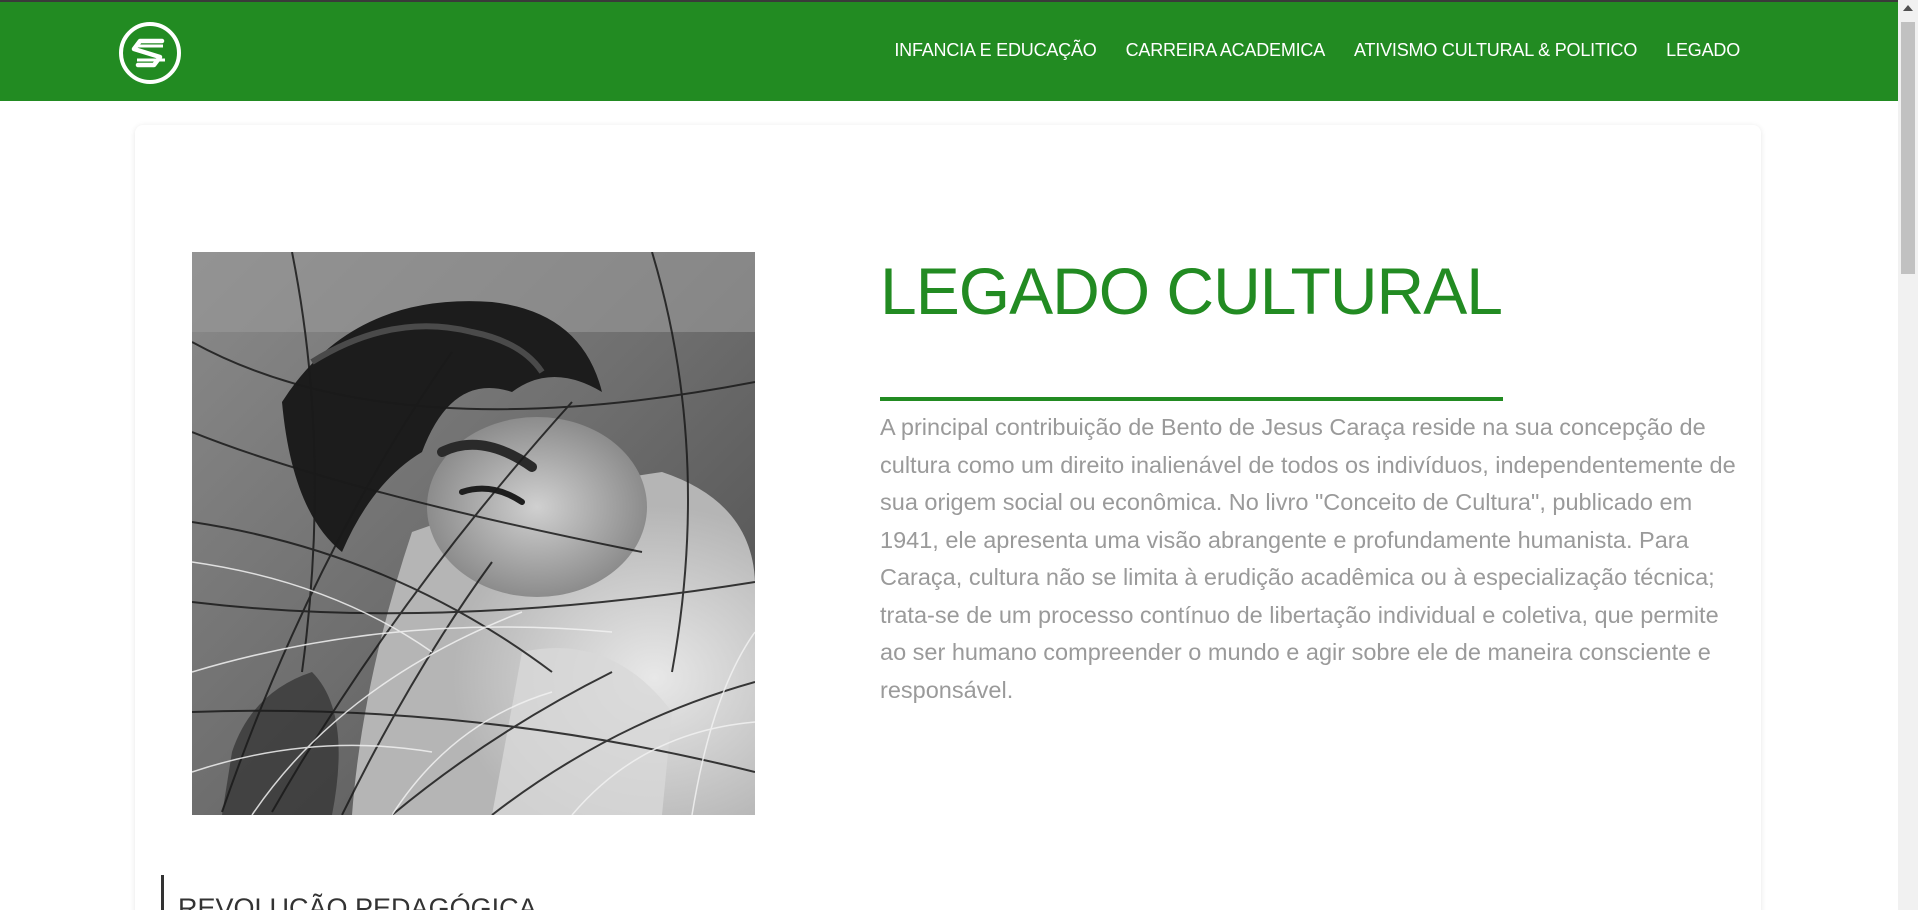 The width and height of the screenshot is (1918, 910). Describe the element at coordinates (1908, 8) in the screenshot. I see `scroll-up-arrow-icon` at that location.